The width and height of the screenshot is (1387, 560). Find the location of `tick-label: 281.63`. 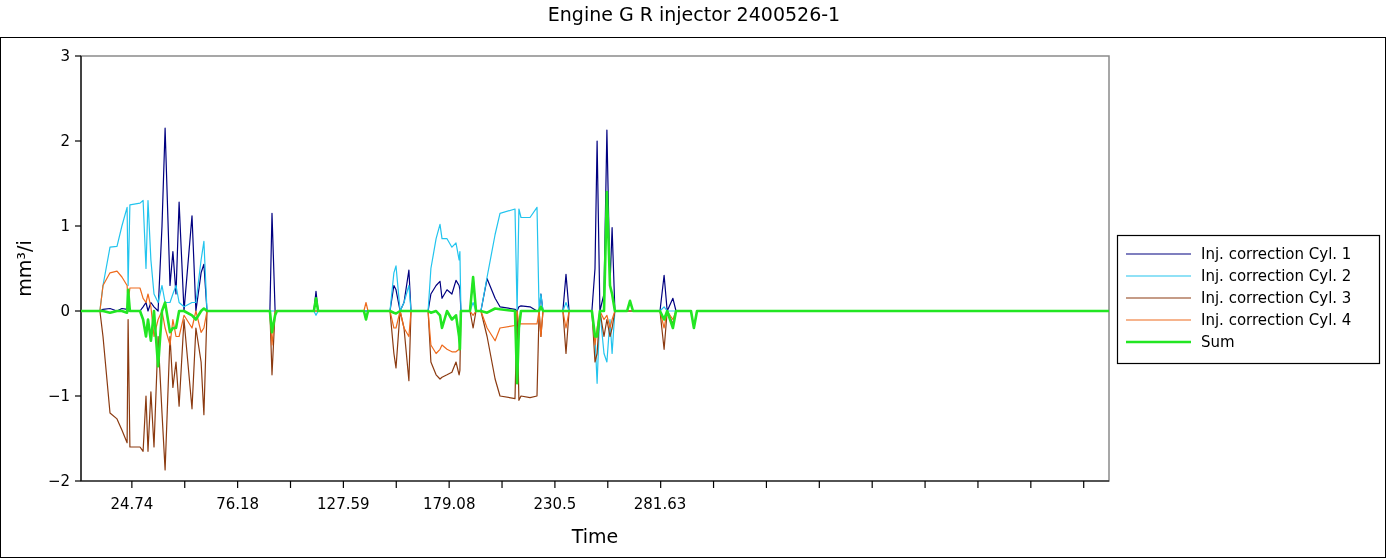

tick-label: 281.63 is located at coordinates (660, 504).